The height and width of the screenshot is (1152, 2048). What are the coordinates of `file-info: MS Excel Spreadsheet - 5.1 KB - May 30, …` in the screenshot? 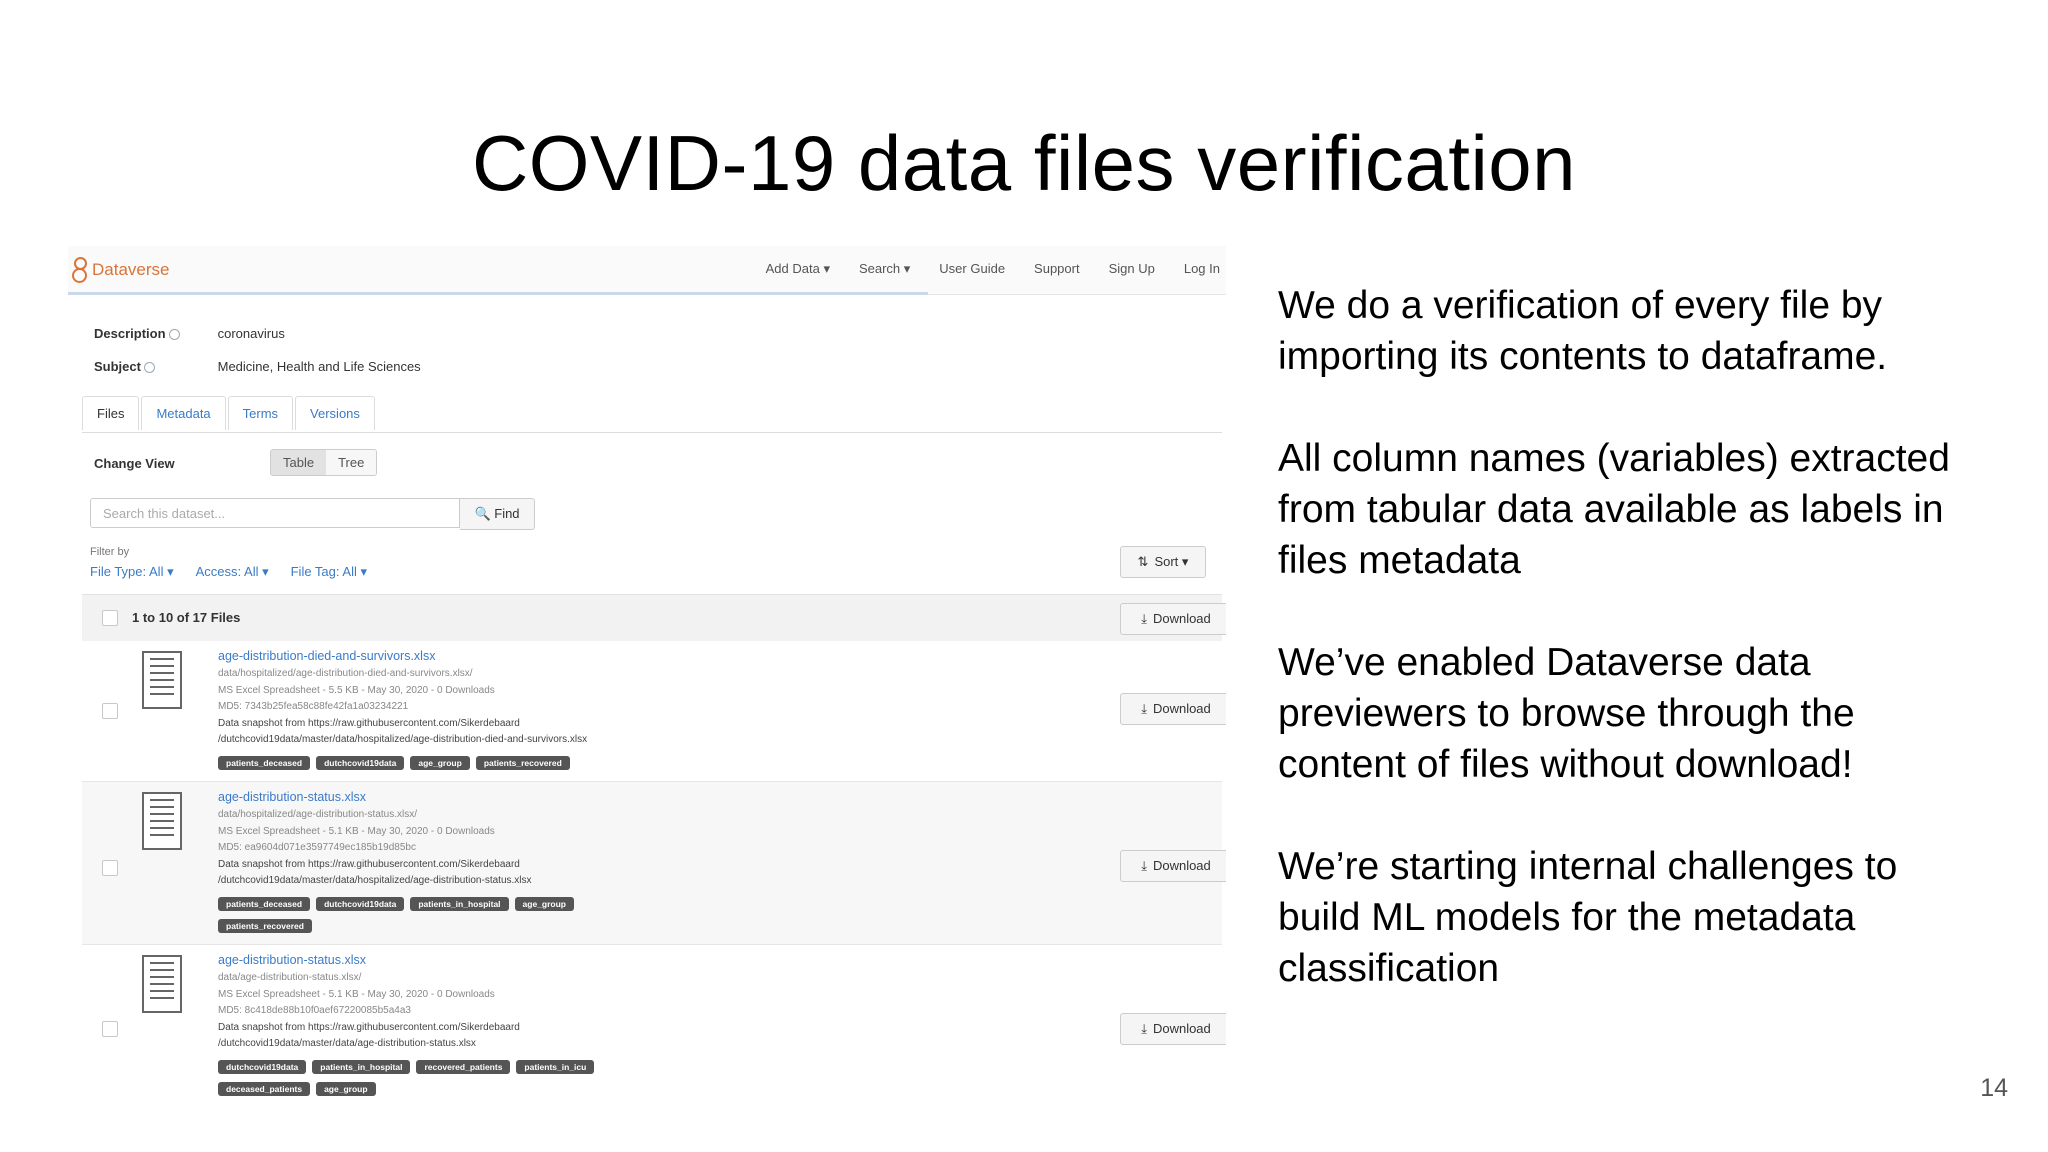 It's located at (356, 831).